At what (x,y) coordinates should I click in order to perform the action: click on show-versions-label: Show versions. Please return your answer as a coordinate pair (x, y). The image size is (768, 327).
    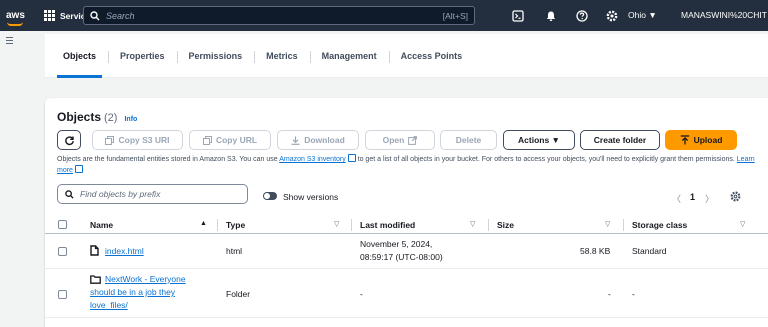
    Looking at the image, I should click on (311, 197).